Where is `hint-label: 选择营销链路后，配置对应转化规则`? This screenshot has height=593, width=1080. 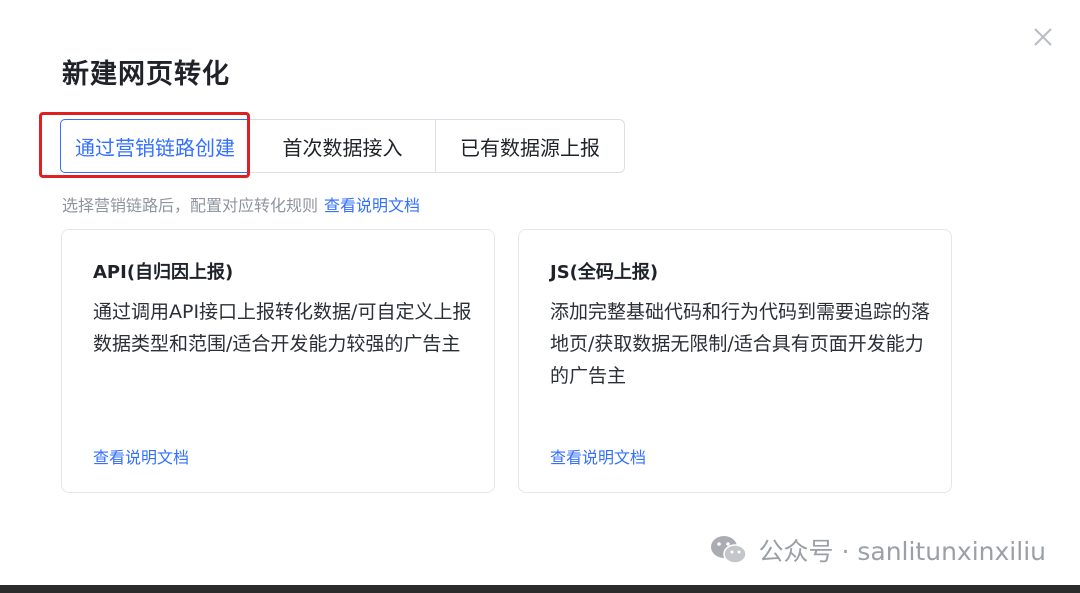
hint-label: 选择营销链路后，配置对应转化规则 is located at coordinates (190, 205).